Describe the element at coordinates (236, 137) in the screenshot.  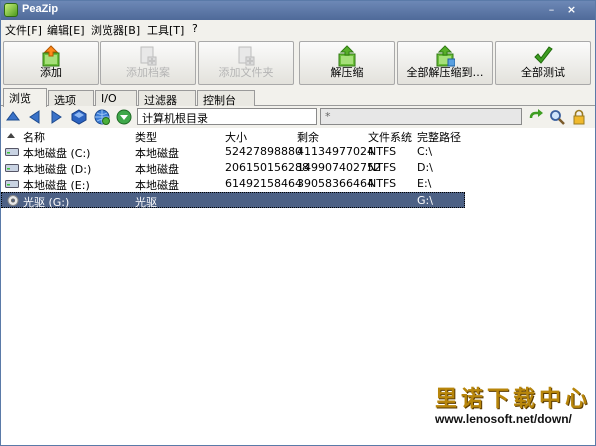
I see `column-size: 大小` at that location.